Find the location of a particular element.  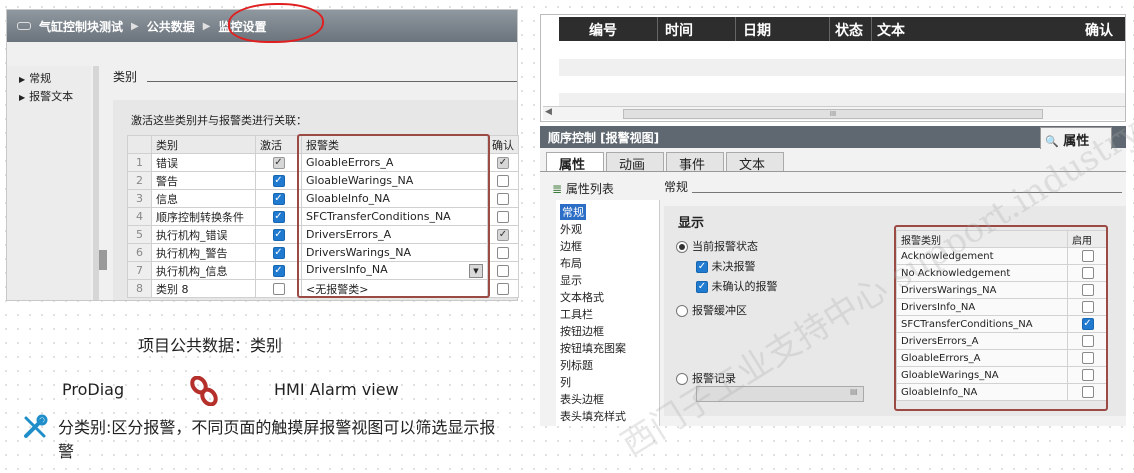

tools-icon is located at coordinates (36, 426).